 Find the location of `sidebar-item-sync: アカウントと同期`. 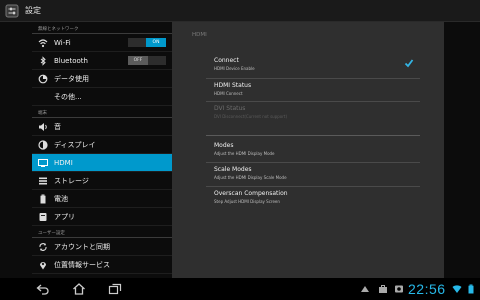

sidebar-item-sync: アカウントと同期 is located at coordinates (102, 247).